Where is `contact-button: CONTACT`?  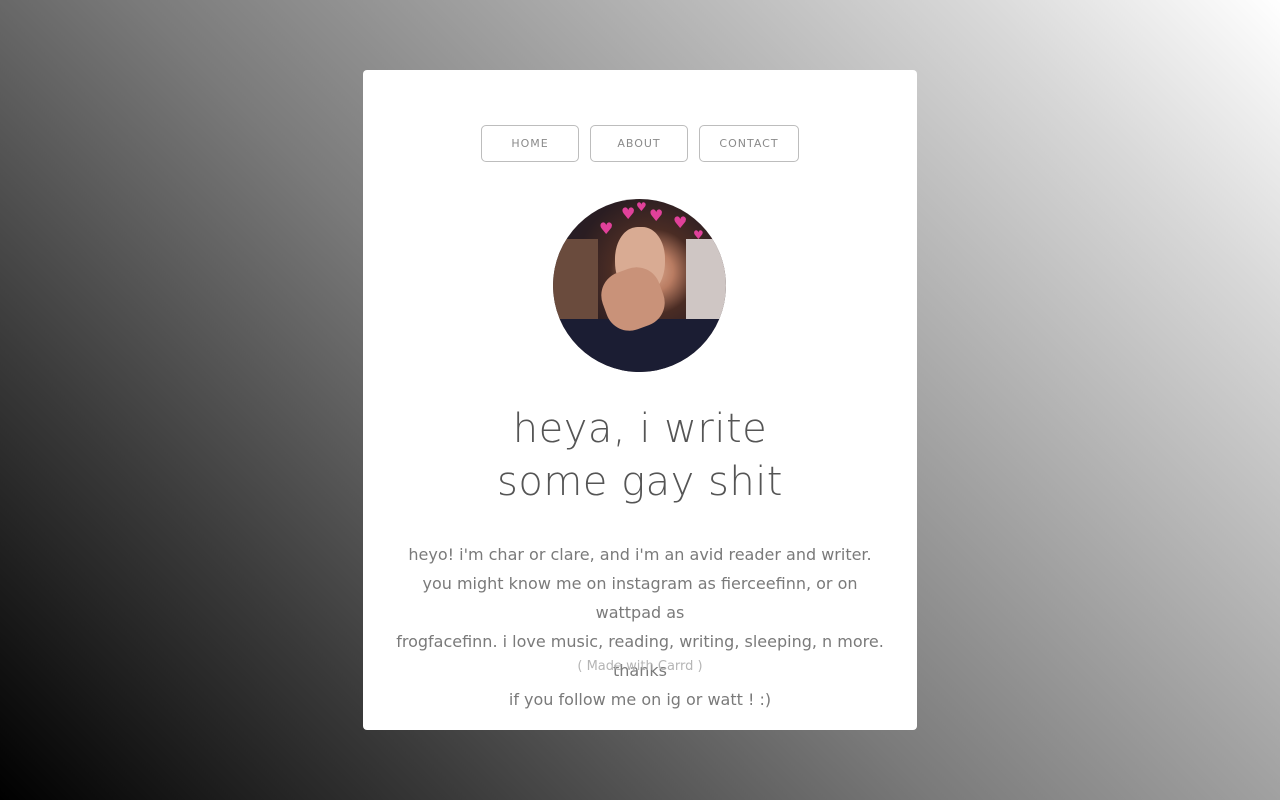
contact-button: CONTACT is located at coordinates (749, 143).